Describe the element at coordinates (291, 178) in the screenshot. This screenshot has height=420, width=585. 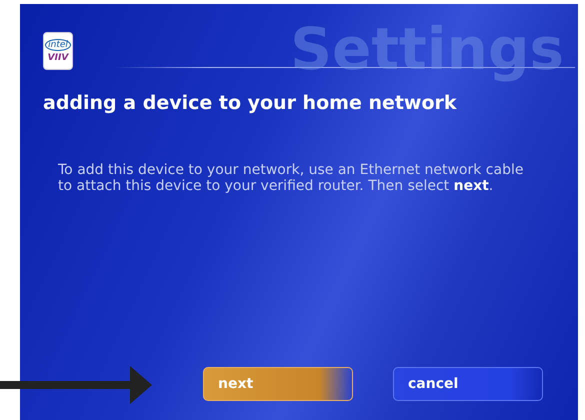
I see `instruction-text: To add this device to your network, use an Ethernet network cable to attach this device to your verified router. Then select next.` at that location.